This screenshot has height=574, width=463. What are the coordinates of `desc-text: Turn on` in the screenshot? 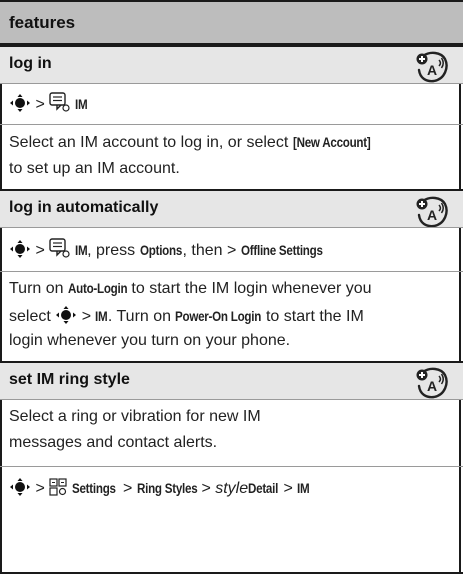 It's located at (38, 288).